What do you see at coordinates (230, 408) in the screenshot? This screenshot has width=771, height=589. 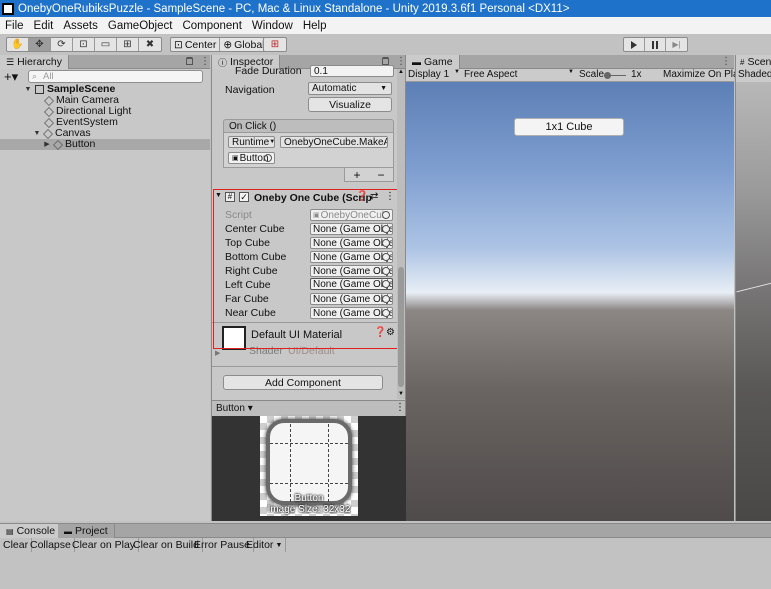 I see `preview-target-label: Button` at bounding box center [230, 408].